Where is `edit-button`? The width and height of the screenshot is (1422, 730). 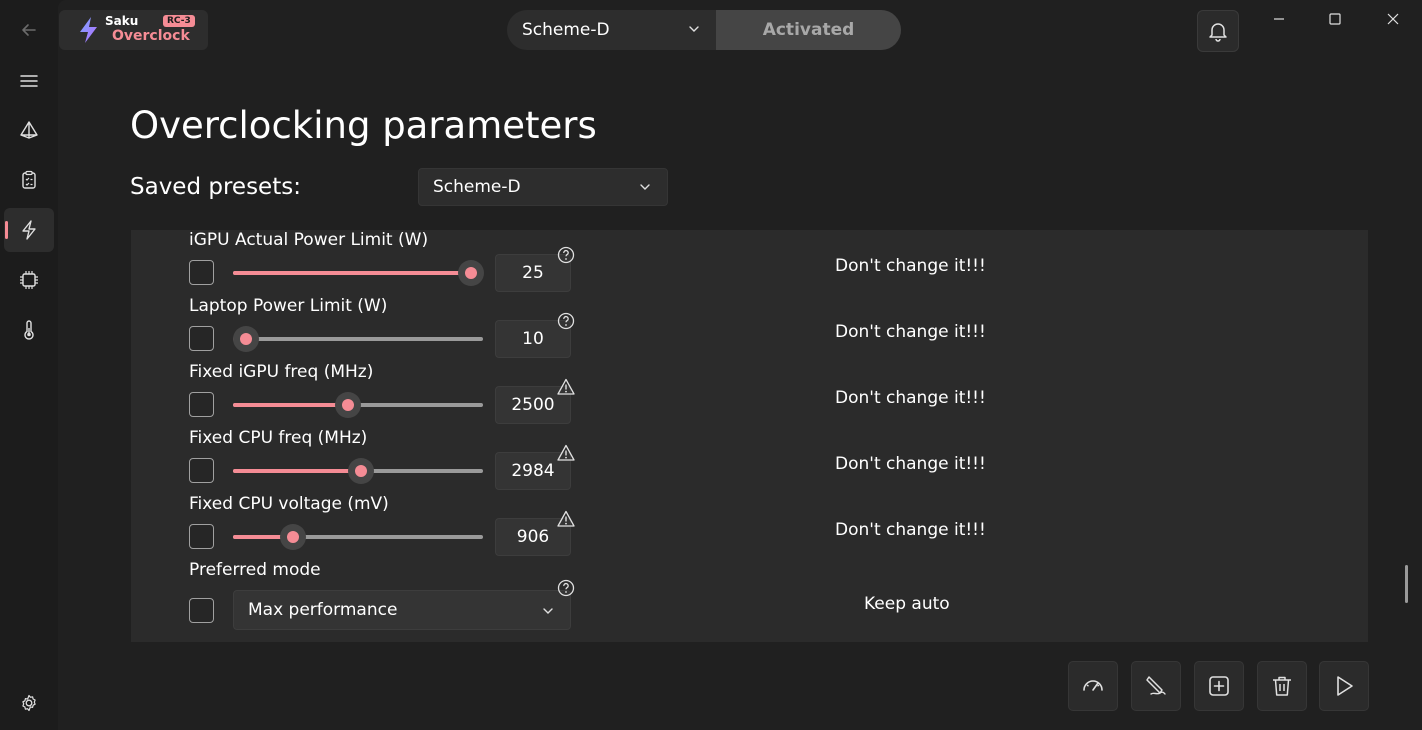
edit-button is located at coordinates (1156, 686).